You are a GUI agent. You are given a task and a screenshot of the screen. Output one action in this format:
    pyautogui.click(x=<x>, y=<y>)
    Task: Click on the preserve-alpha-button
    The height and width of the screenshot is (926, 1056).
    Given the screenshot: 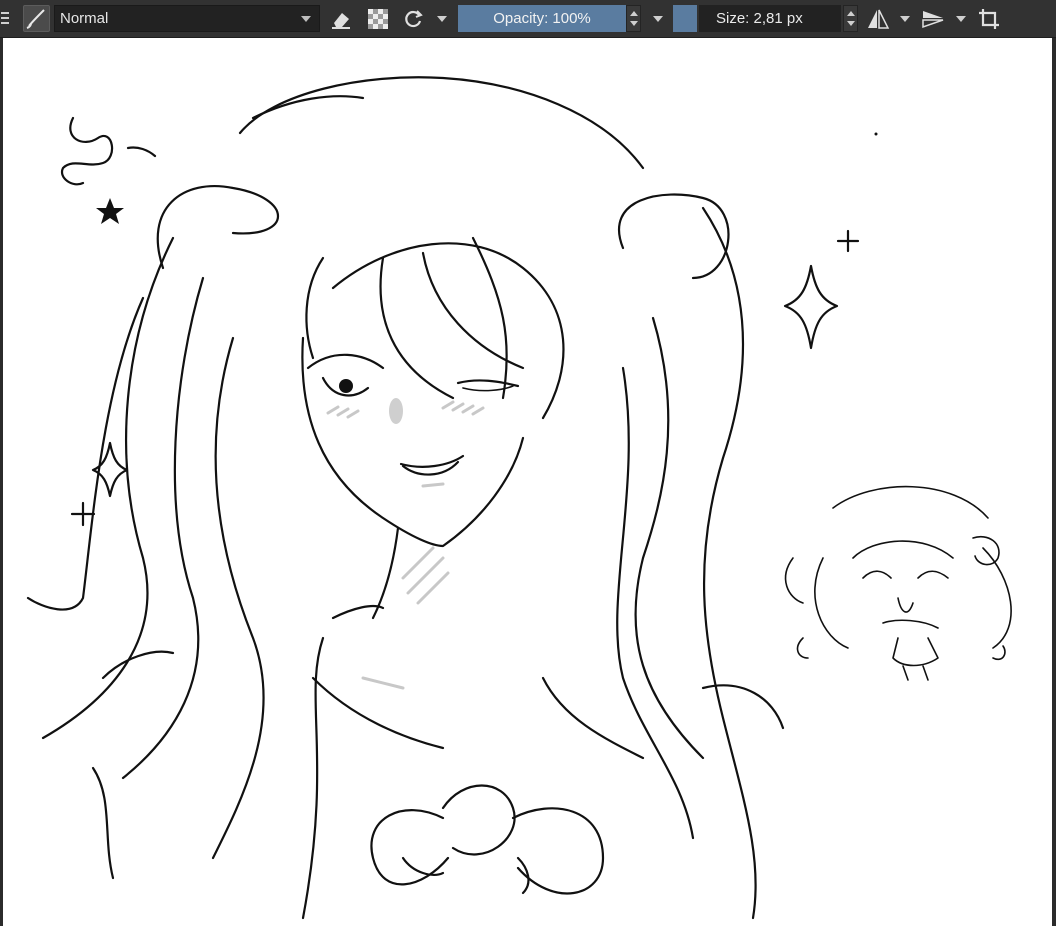 What is the action you would take?
    pyautogui.click(x=378, y=19)
    